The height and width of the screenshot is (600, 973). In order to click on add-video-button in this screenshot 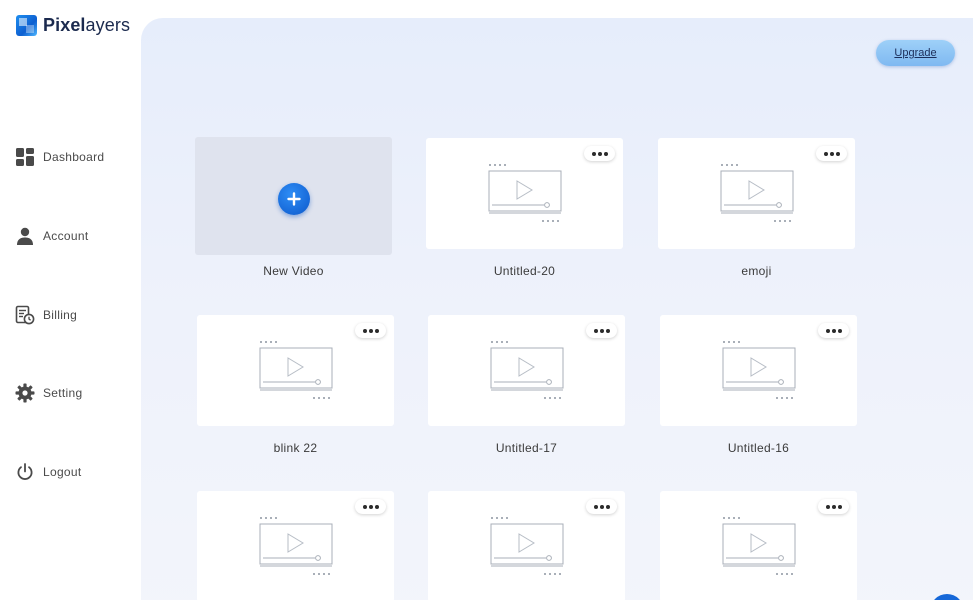, I will do `click(294, 199)`.